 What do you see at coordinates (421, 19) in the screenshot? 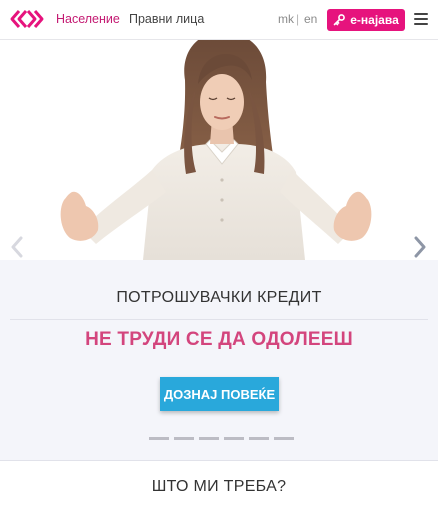
I see `hamburger-menu-icon` at bounding box center [421, 19].